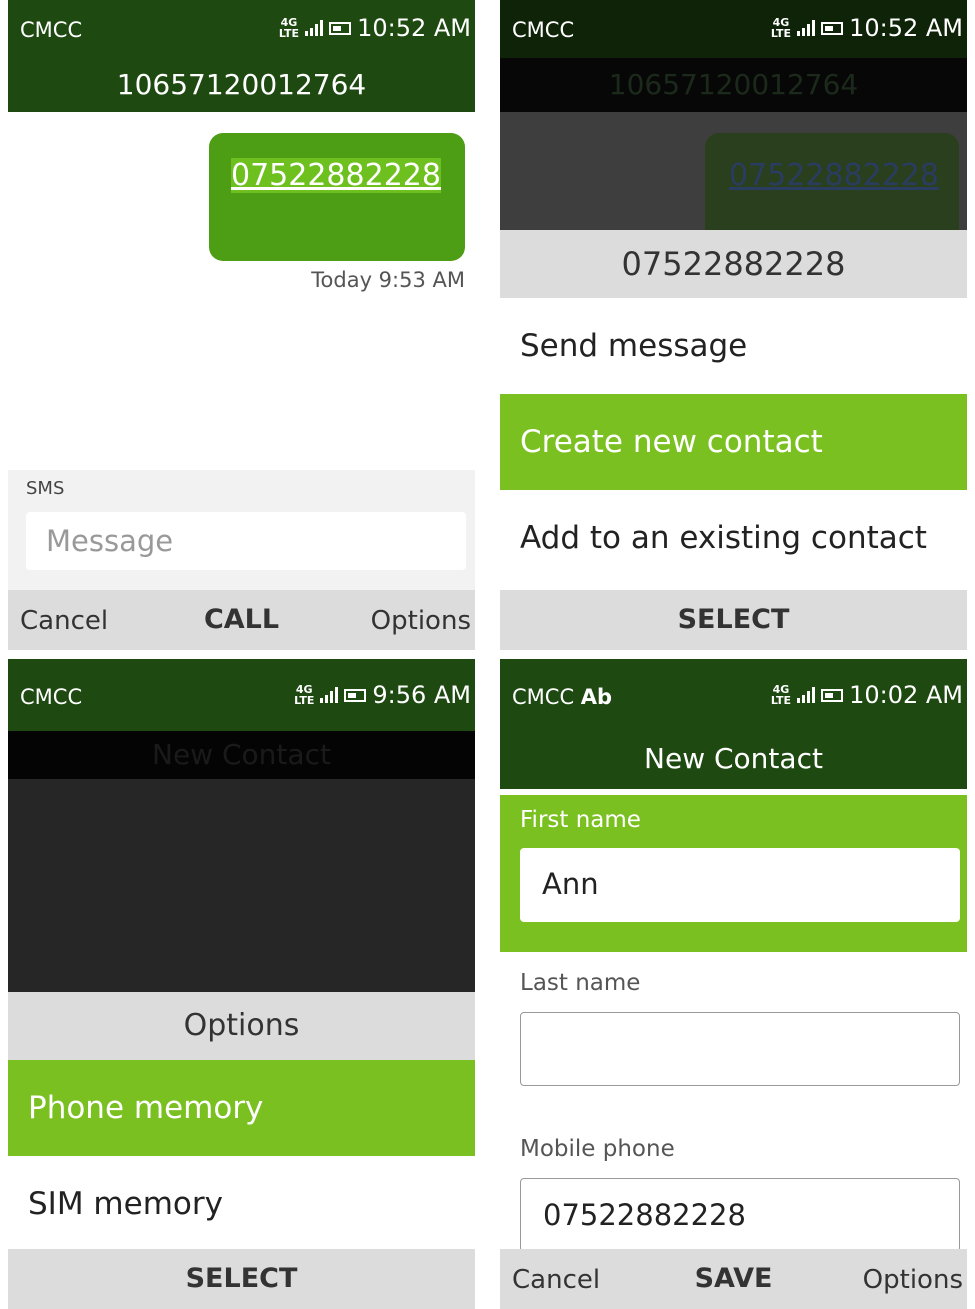 The width and height of the screenshot is (975, 1309). What do you see at coordinates (241, 1026) in the screenshot?
I see `menu-header: Options` at bounding box center [241, 1026].